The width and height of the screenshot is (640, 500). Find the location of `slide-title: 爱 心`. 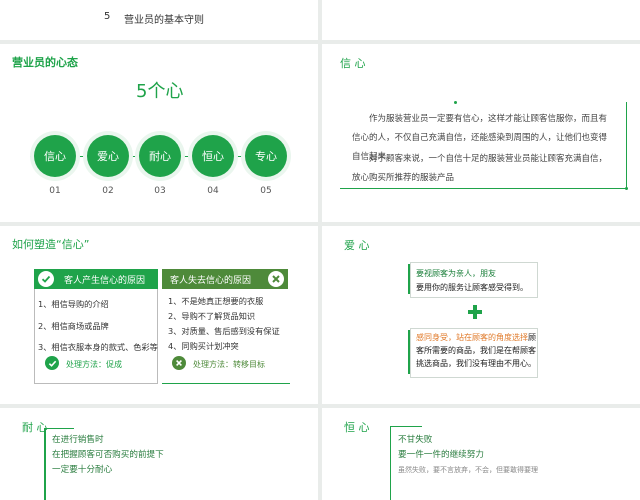

slide-title: 爱 心 is located at coordinates (357, 245).